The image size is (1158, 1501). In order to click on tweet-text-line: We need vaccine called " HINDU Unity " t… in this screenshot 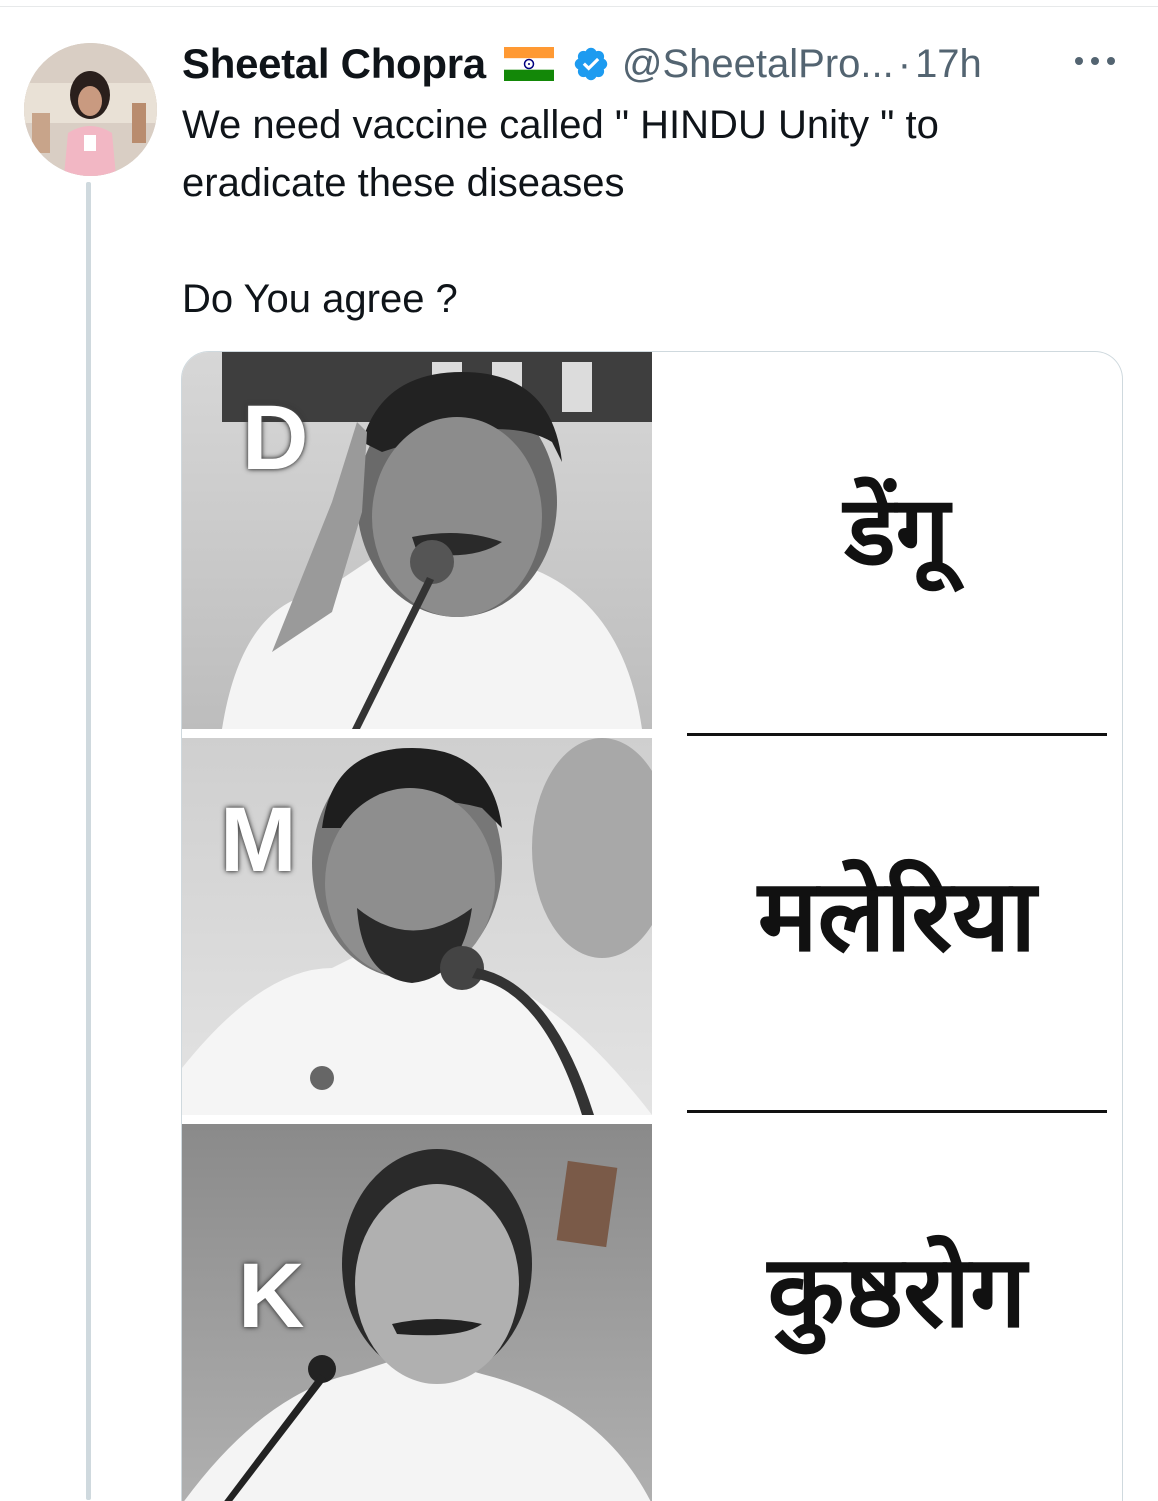, I will do `click(560, 154)`.